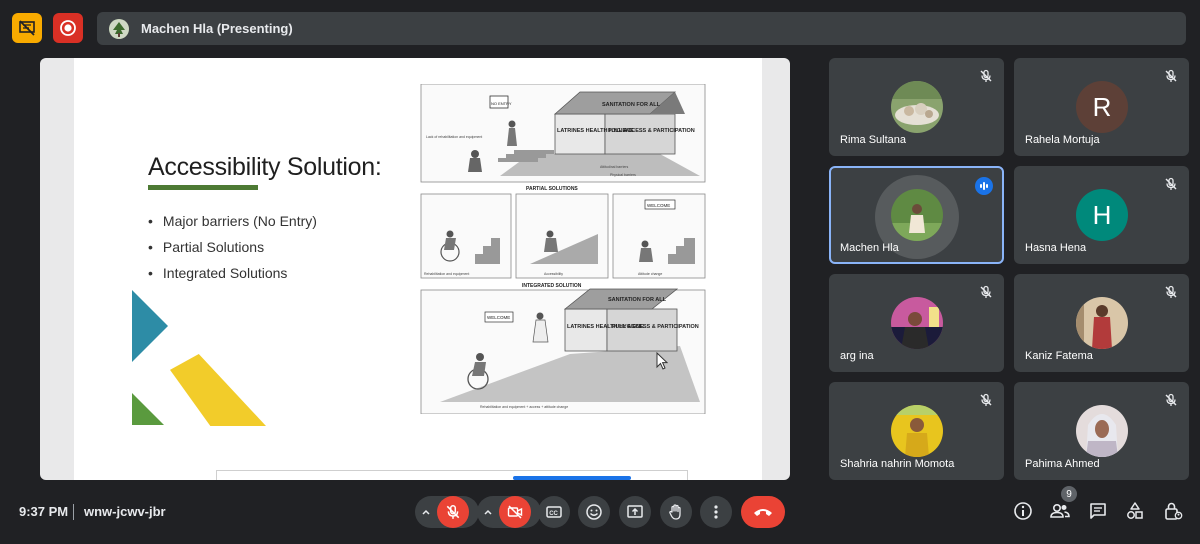 Image resolution: width=1200 pixels, height=544 pixels. What do you see at coordinates (446, 274) in the screenshot?
I see `partial-caption-1: Rehabilitation and equipment` at bounding box center [446, 274].